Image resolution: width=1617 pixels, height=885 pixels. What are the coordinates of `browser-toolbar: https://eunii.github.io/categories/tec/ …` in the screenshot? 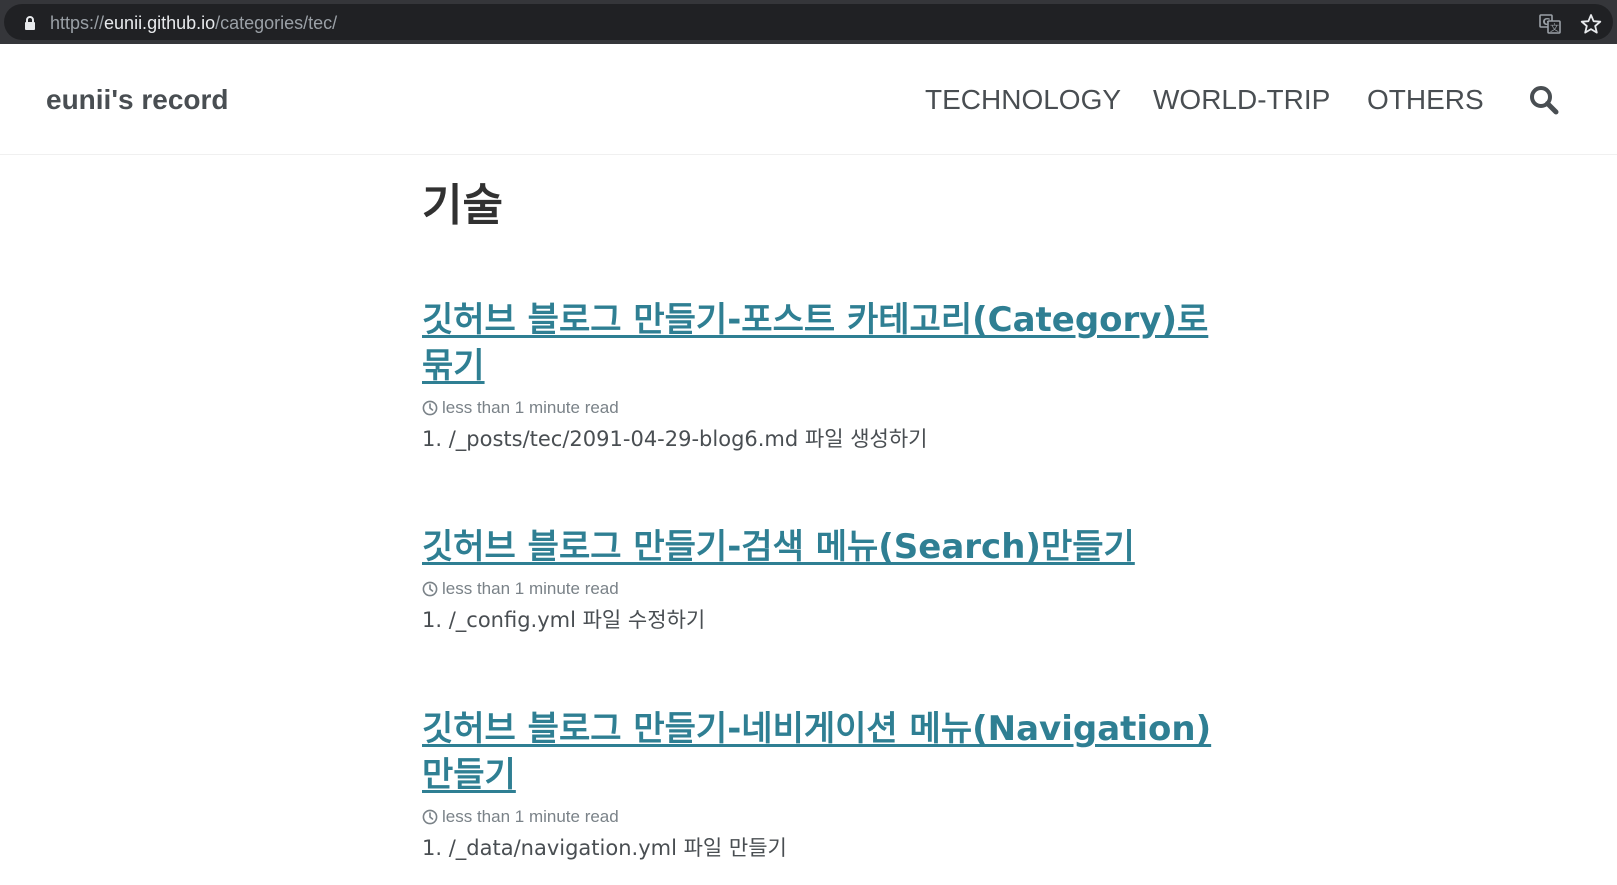 It's located at (808, 22).